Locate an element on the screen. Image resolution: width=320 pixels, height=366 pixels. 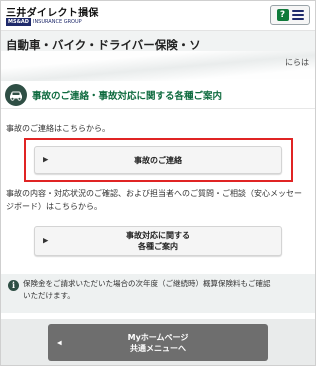
accident-guidance-button: ▶ 事故対応に関する 各種ご案内 is located at coordinates (158, 241).